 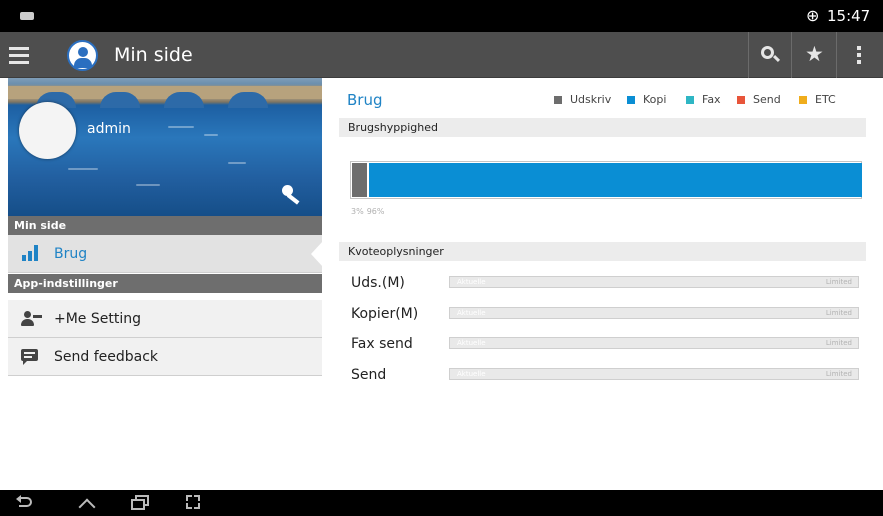 What do you see at coordinates (602, 251) in the screenshot?
I see `quota-header: Kvoteoplysninger` at bounding box center [602, 251].